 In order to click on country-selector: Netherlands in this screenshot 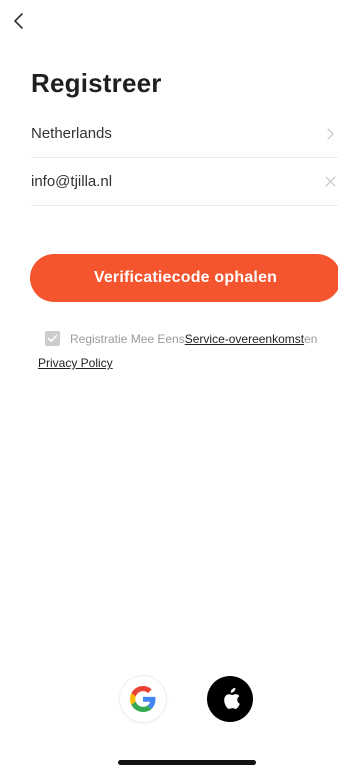, I will do `click(184, 134)`.